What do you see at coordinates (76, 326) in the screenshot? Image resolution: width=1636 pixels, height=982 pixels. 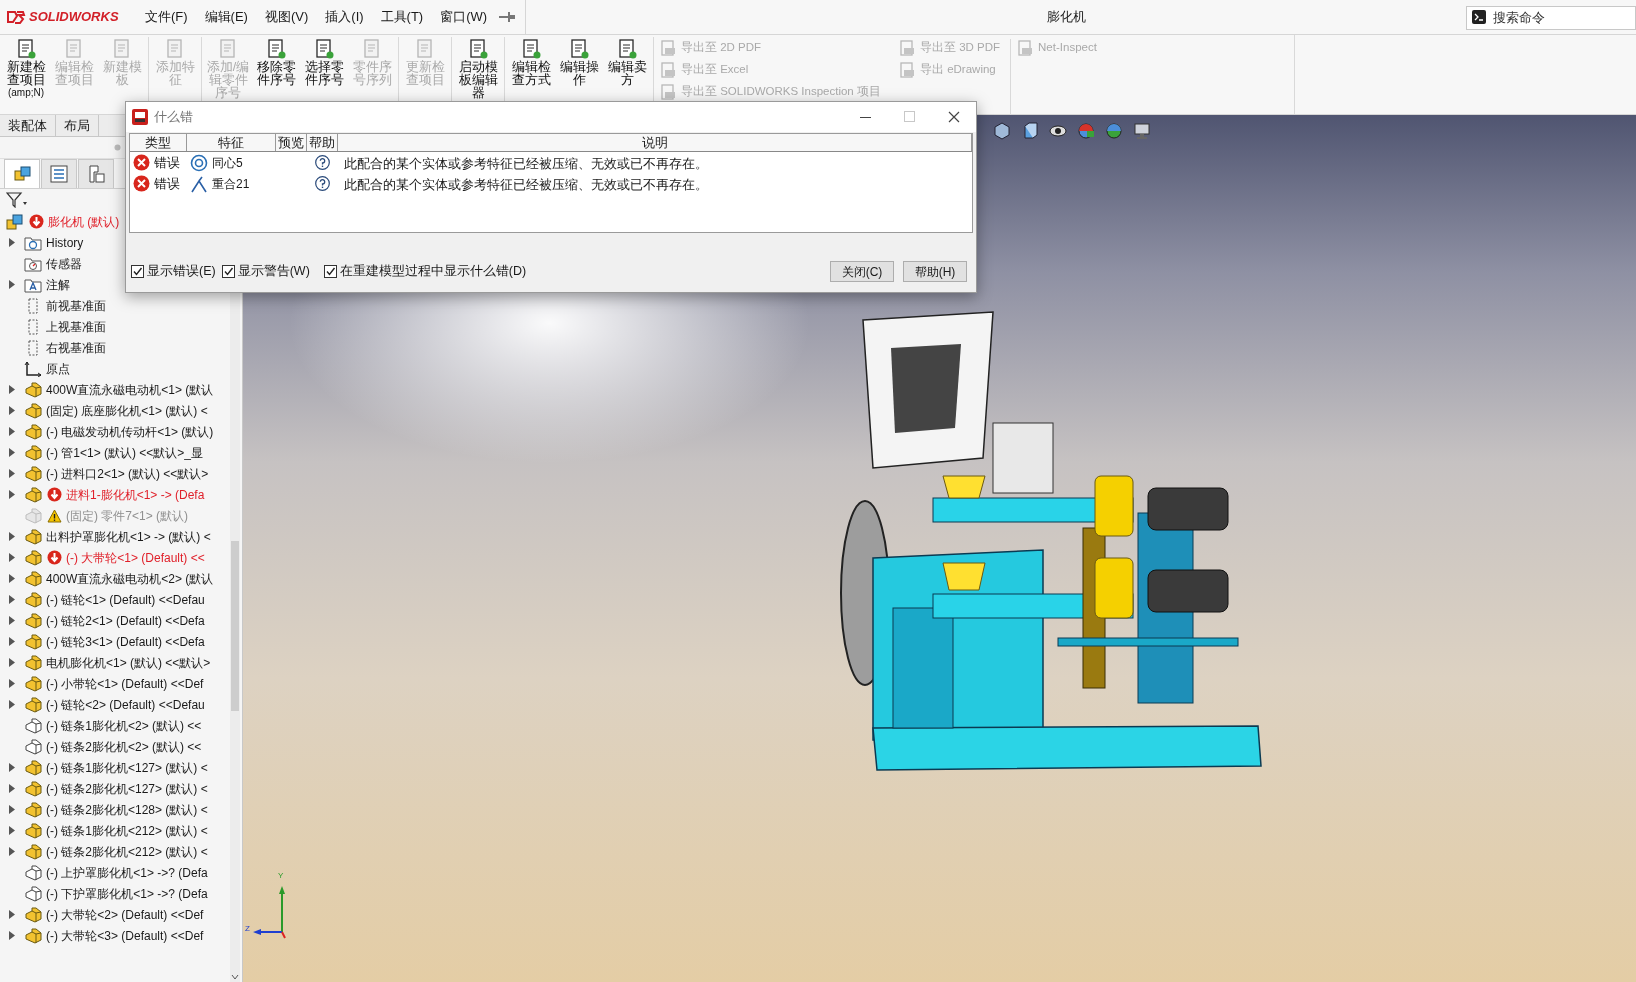 I see `tree-item: 上视基准面` at bounding box center [76, 326].